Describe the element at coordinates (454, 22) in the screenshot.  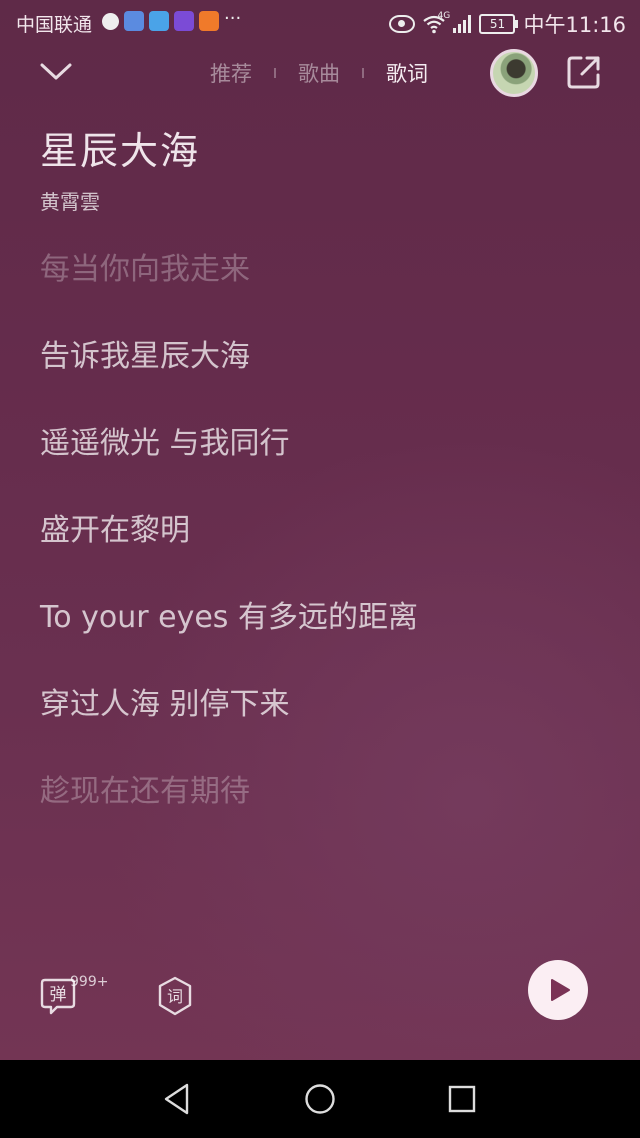
I see `cell-signal-icon: 4G` at that location.